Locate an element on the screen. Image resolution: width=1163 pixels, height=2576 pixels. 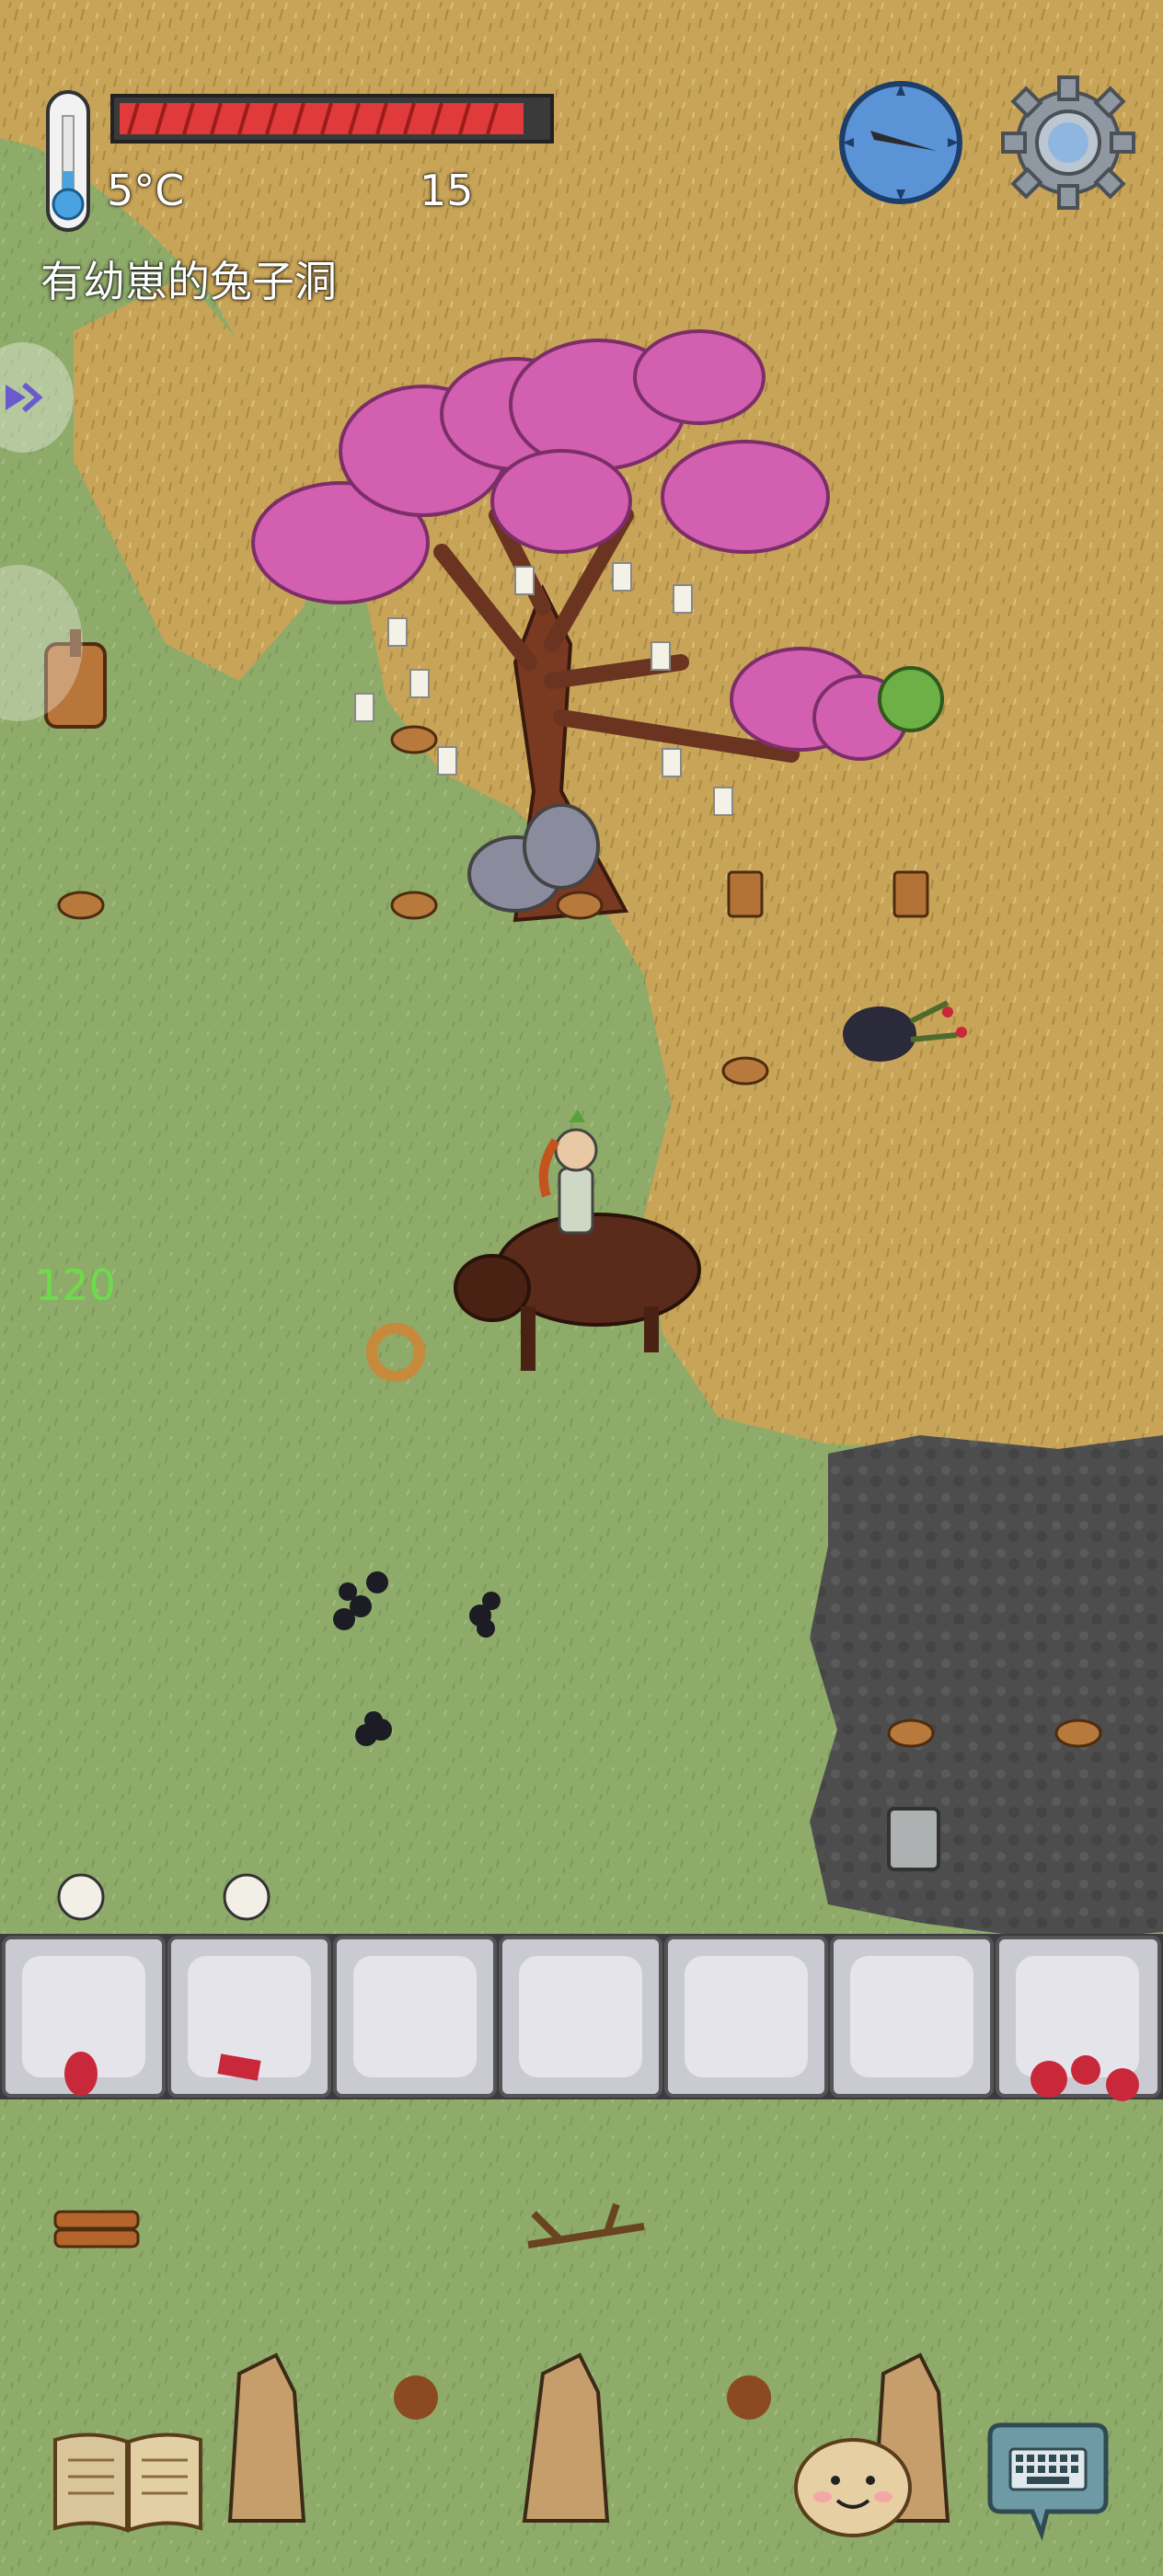
journal-button is located at coordinates (128, 2482).